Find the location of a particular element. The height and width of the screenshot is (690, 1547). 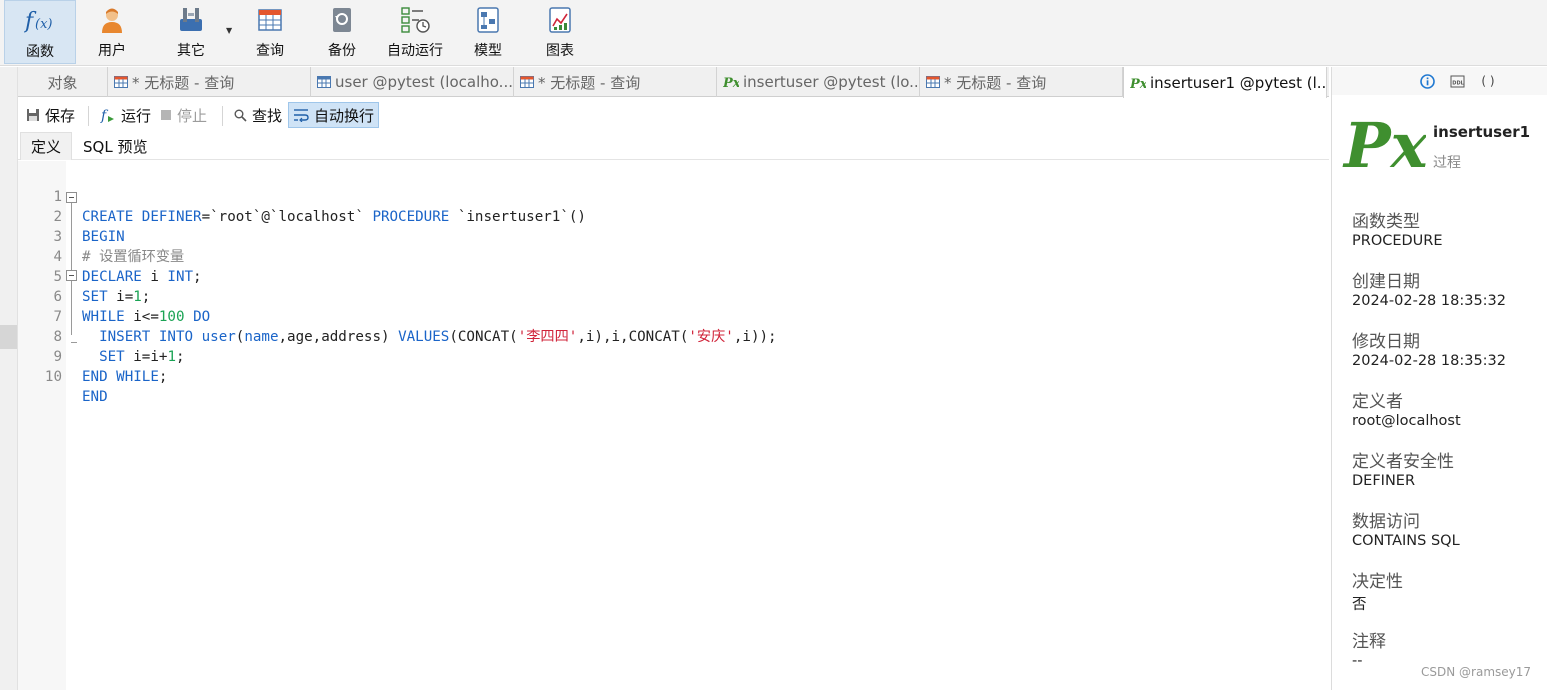

save-button: 保存 is located at coordinates (50, 115).